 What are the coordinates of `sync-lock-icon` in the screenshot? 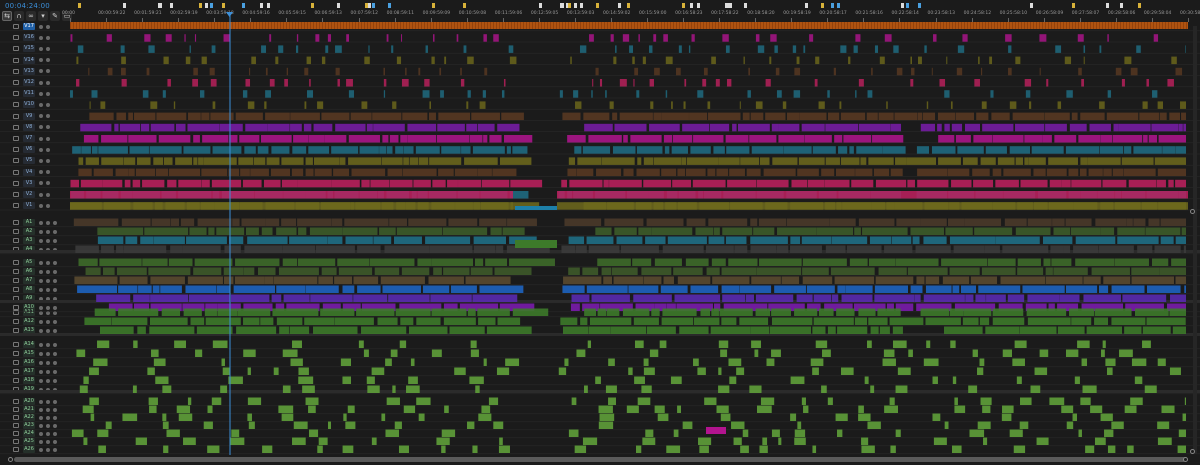 It's located at (41, 116).